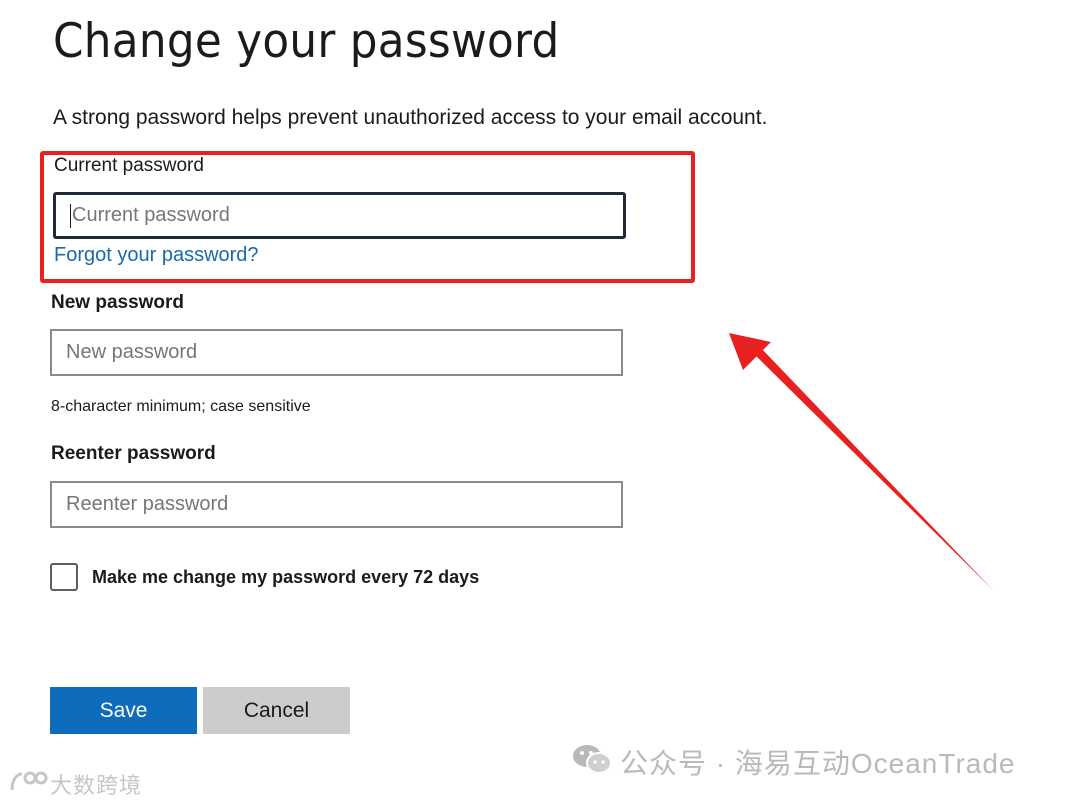 The height and width of the screenshot is (803, 1080). Describe the element at coordinates (96, 785) in the screenshot. I see `watermark-left: 大数跨境` at that location.